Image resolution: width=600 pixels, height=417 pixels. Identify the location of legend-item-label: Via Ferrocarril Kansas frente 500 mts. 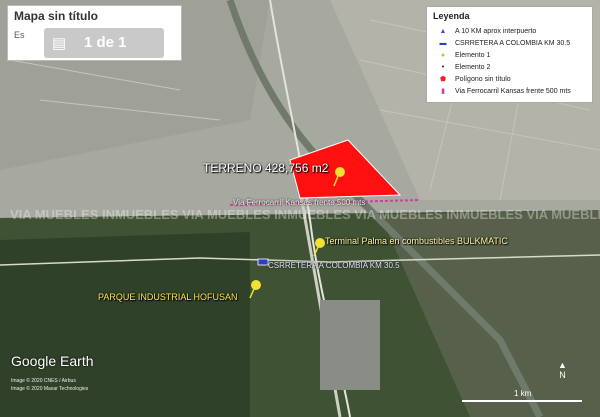
(513, 91).